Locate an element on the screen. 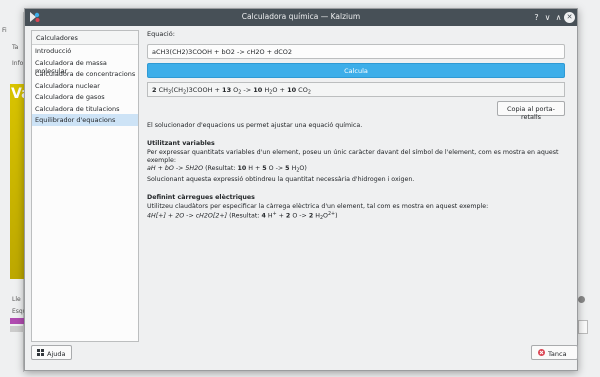 This screenshot has width=600, height=377. calculate-button: Calcula is located at coordinates (356, 70).